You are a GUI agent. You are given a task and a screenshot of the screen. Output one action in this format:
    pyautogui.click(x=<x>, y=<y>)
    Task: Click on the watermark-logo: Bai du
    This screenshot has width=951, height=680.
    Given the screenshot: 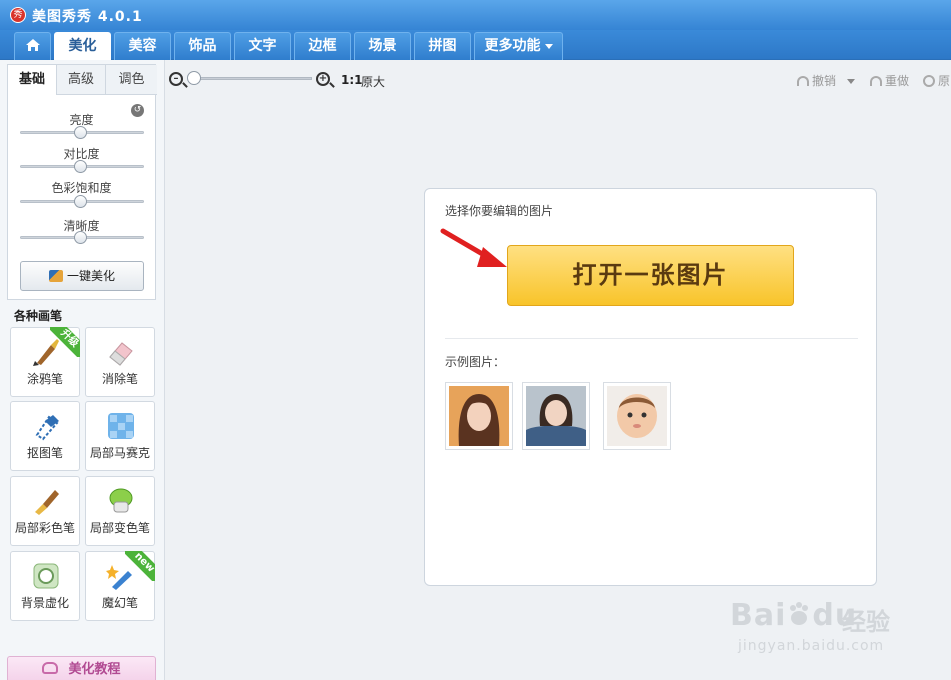 What is the action you would take?
    pyautogui.click(x=794, y=615)
    